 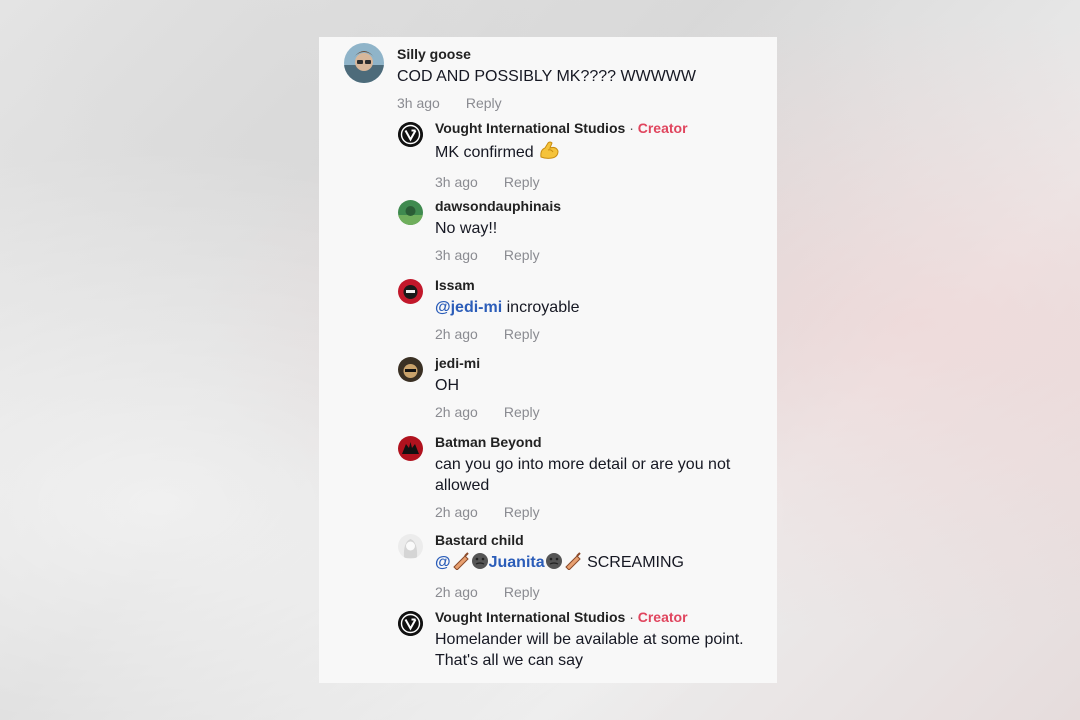 I want to click on reply-text: @ Juanita SCREAMING, so click(x=606, y=564).